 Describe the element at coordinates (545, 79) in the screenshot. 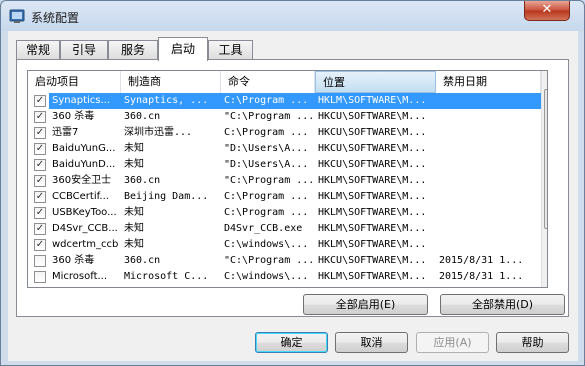

I see `scroll-up-icon: ▲` at that location.